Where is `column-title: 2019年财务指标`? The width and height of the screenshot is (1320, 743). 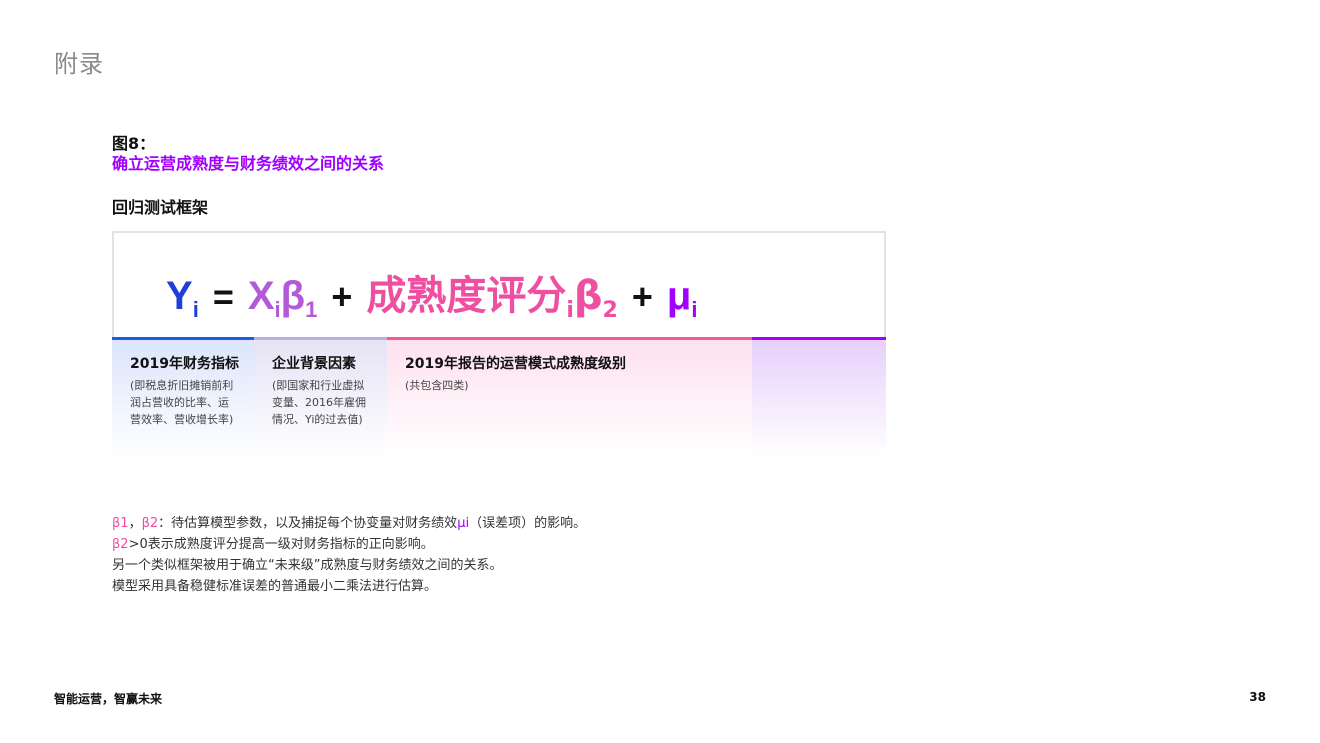
column-title: 2019年财务指标 is located at coordinates (184, 364).